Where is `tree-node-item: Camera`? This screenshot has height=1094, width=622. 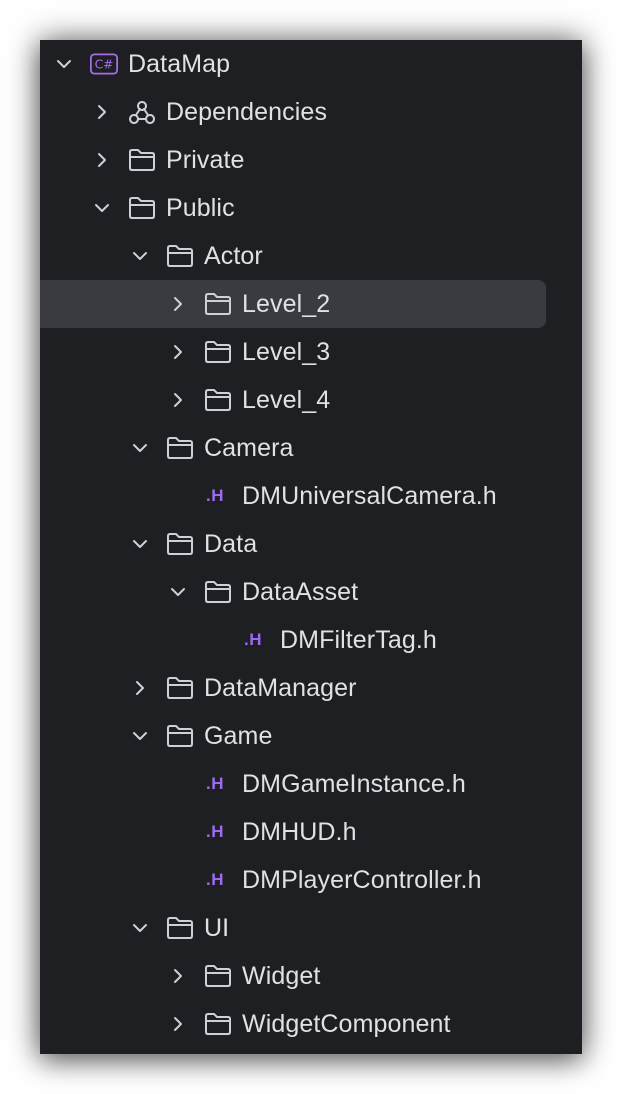 tree-node-item: Camera is located at coordinates (293, 448).